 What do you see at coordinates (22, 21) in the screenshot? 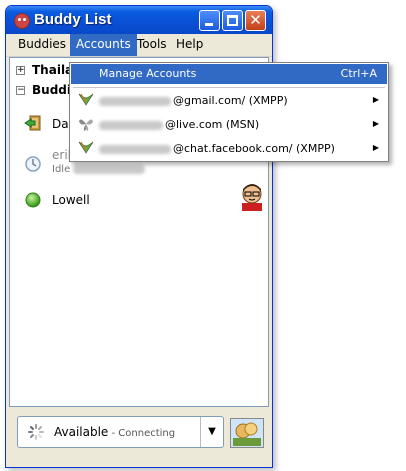
I see `pidgin-logo-icon` at bounding box center [22, 21].